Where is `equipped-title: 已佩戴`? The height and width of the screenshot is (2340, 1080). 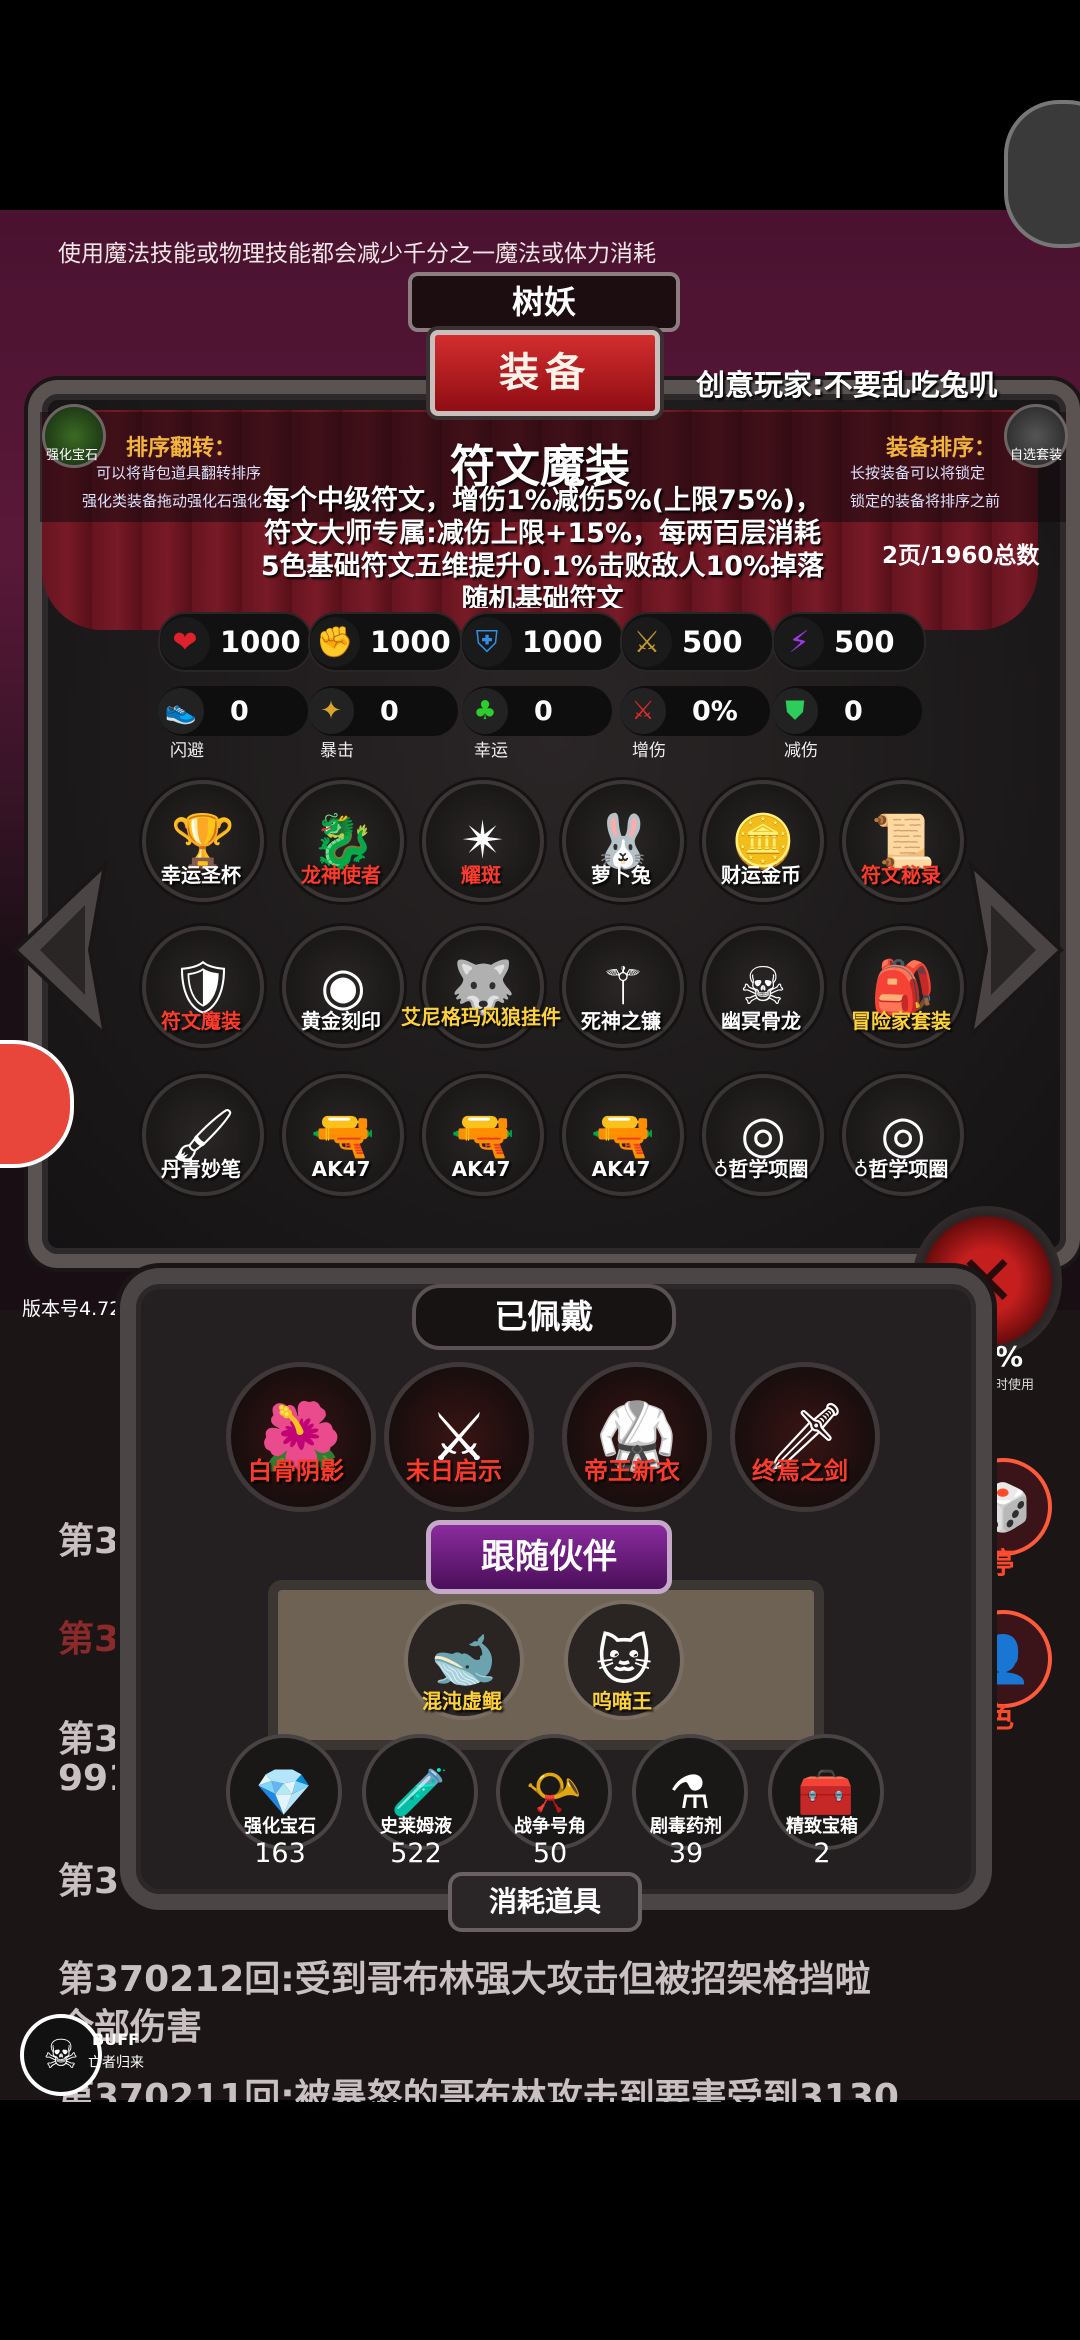 equipped-title: 已佩戴 is located at coordinates (544, 1317).